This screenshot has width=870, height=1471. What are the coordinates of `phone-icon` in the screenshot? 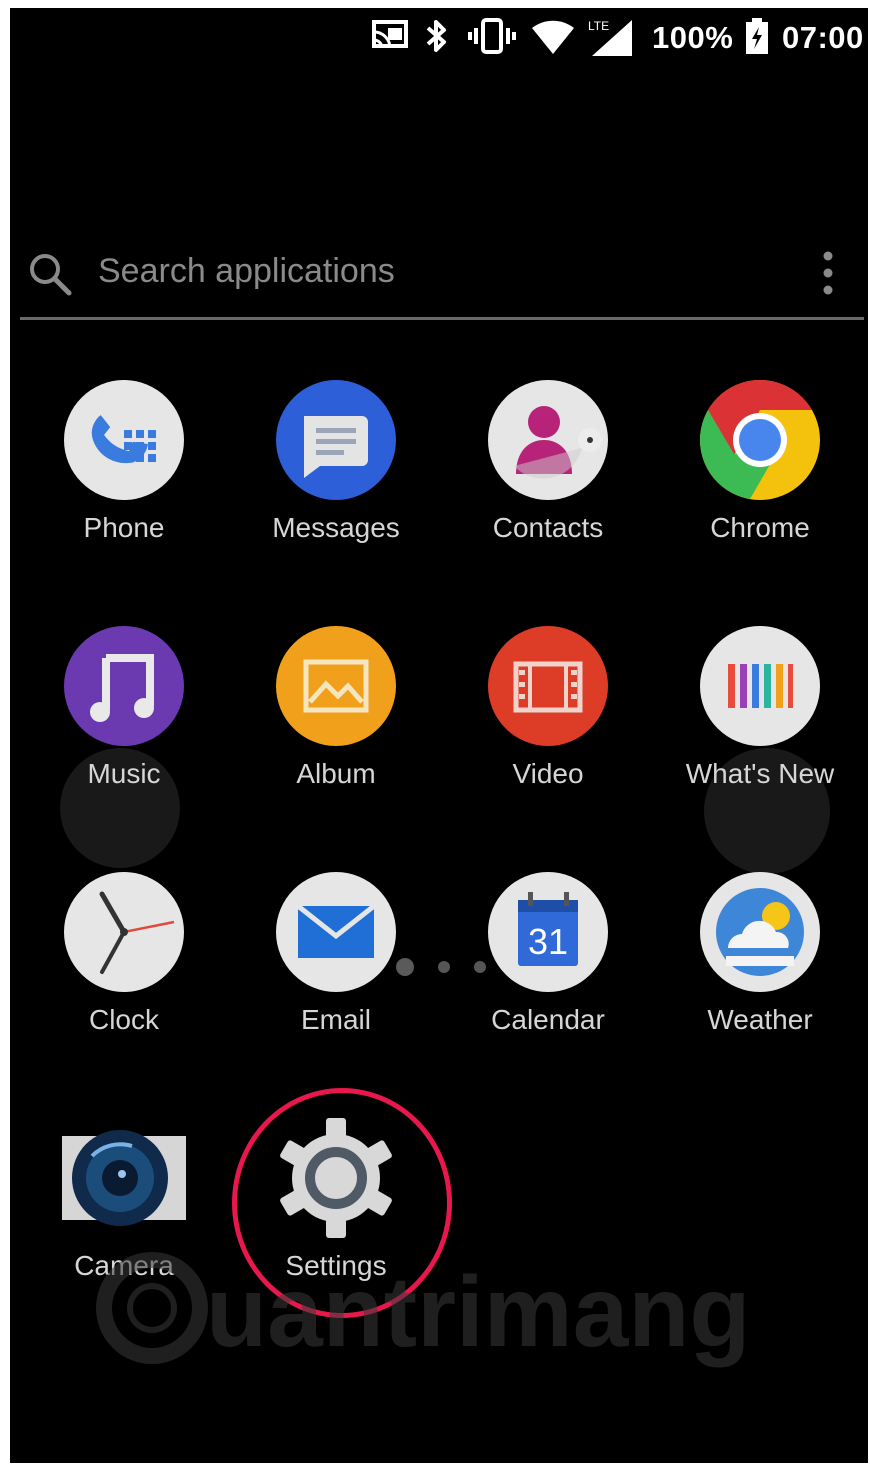 It's located at (124, 440).